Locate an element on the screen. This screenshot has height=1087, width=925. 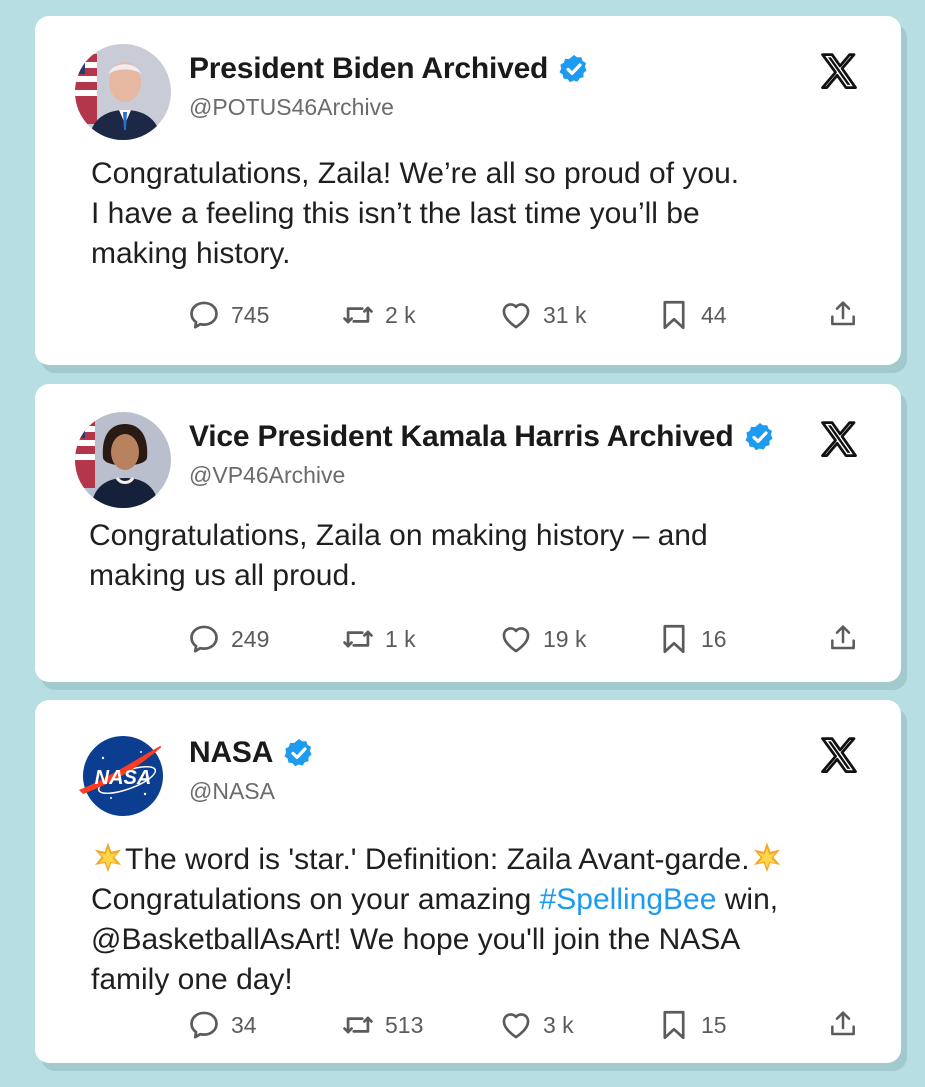
retweet-button: 1 k is located at coordinates (378, 639).